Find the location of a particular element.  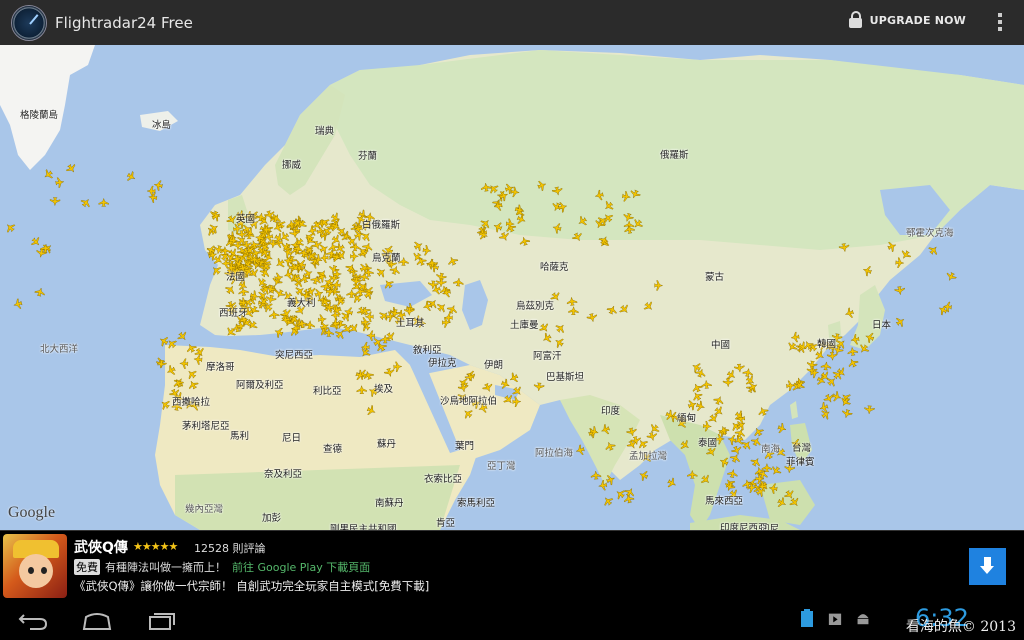

radar-icon is located at coordinates (29, 22).